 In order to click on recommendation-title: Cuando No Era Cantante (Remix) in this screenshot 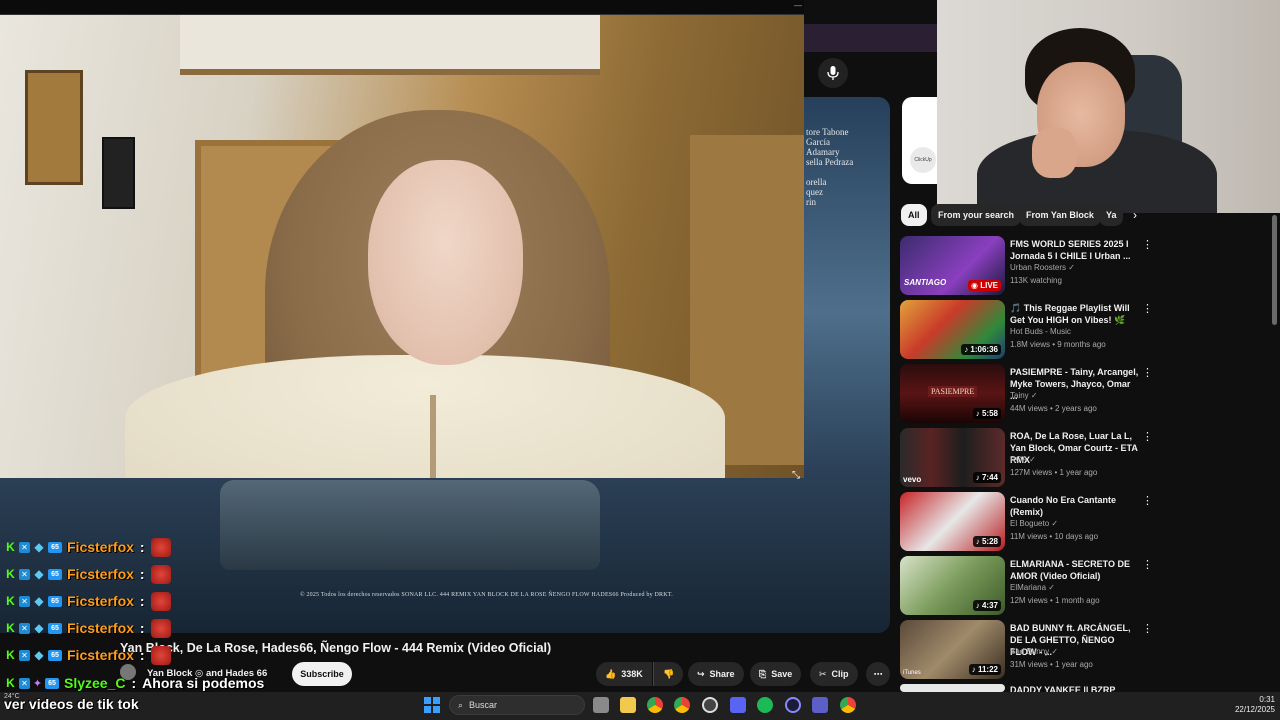, I will do `click(1075, 506)`.